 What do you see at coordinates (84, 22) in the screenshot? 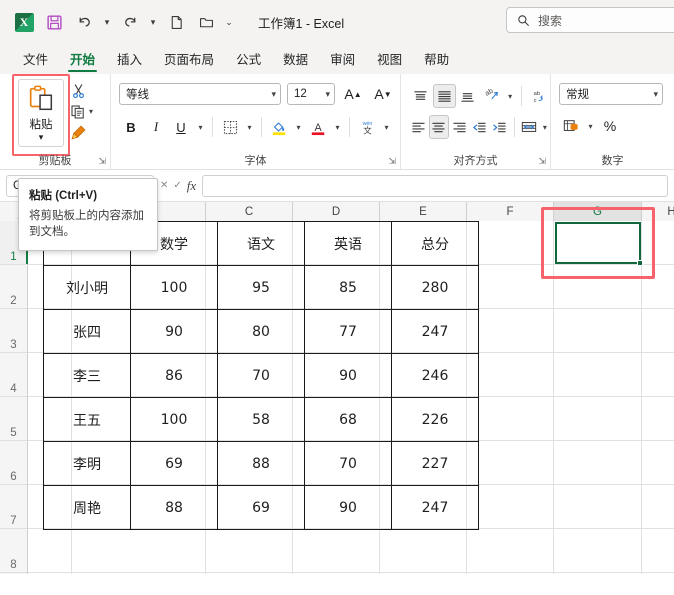
I see `undo-icon` at bounding box center [84, 22].